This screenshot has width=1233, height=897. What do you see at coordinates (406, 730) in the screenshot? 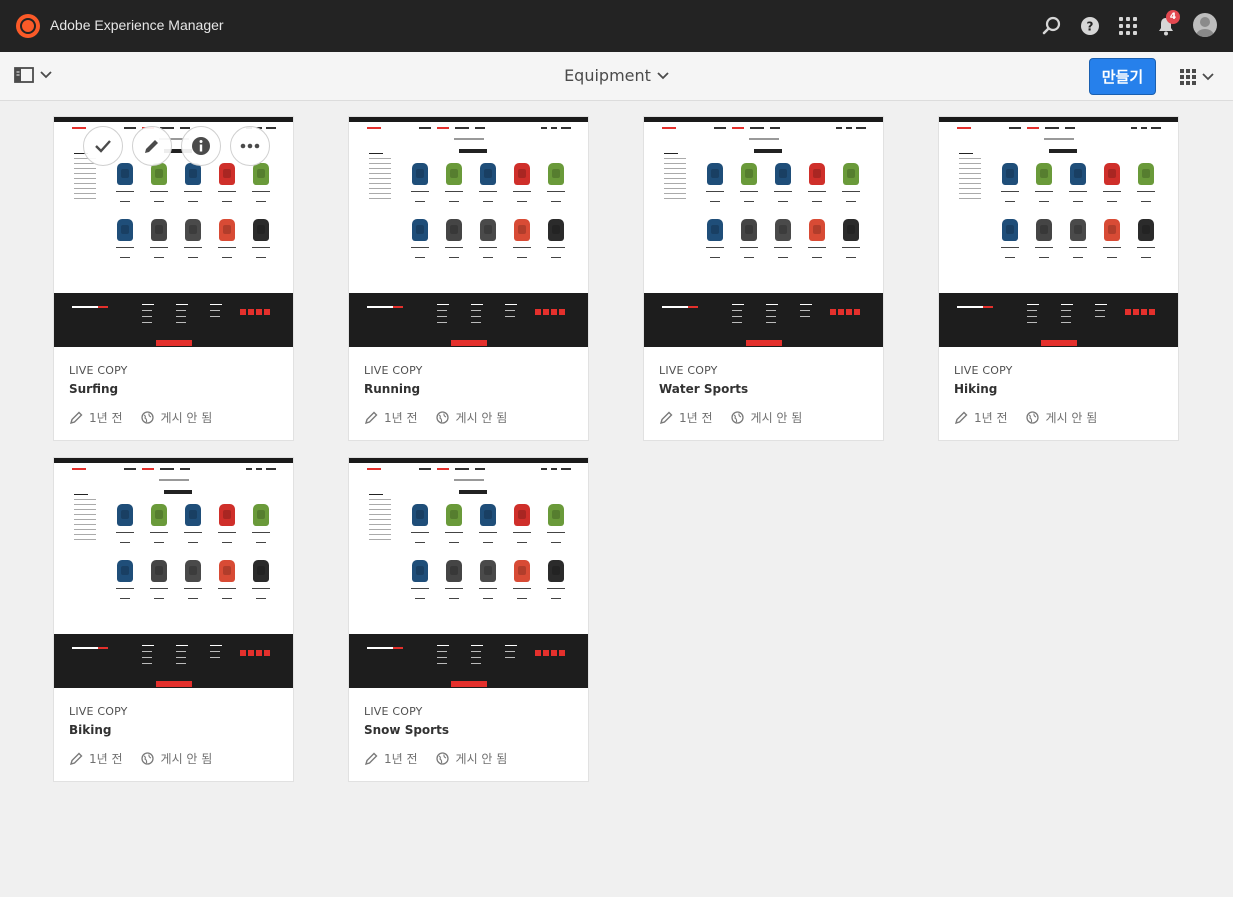
I see `card-title: Snow Sports` at bounding box center [406, 730].